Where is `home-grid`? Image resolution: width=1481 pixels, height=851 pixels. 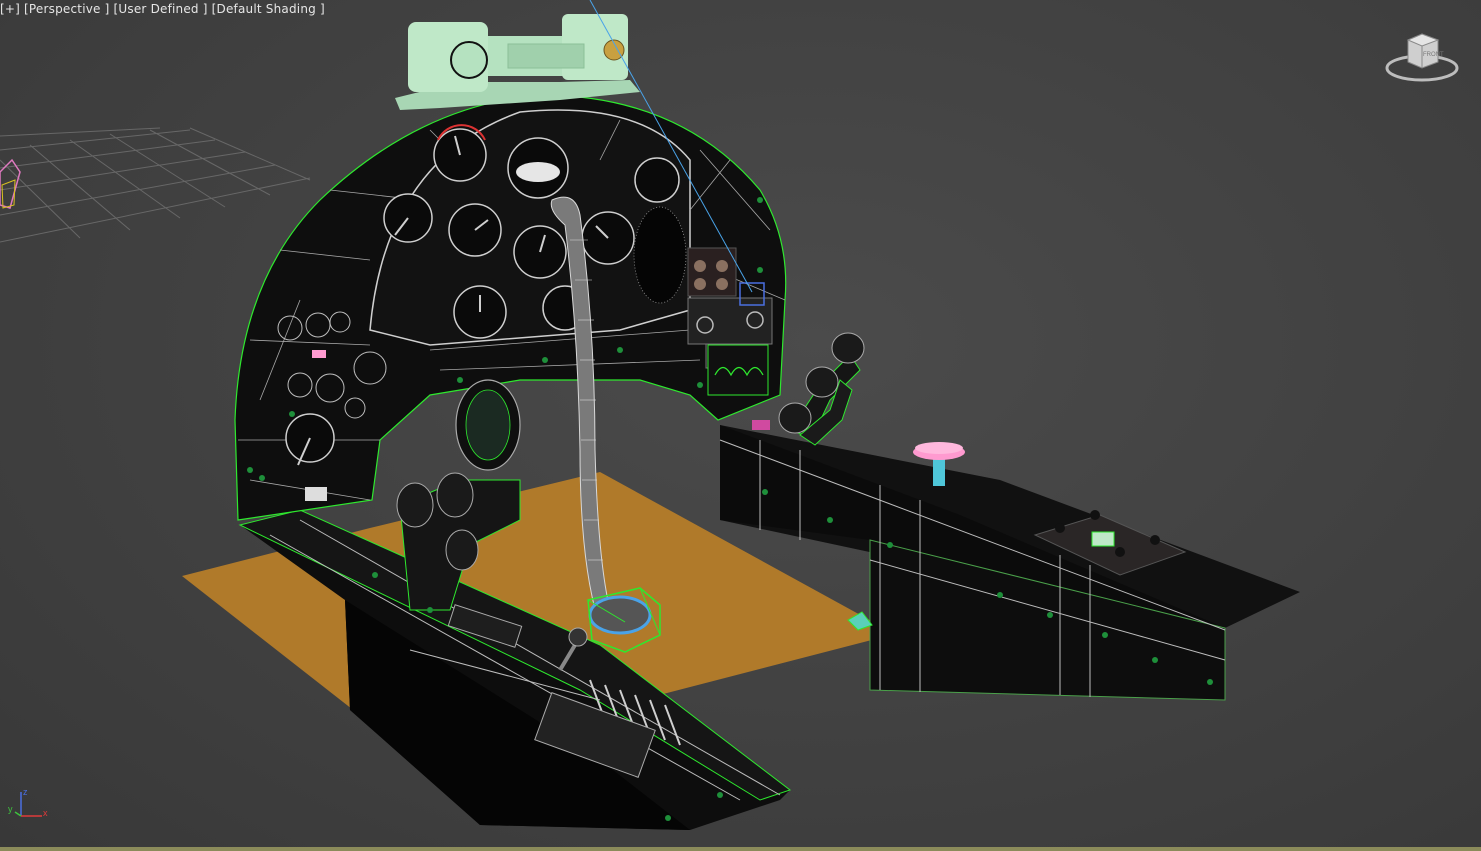
home-grid is located at coordinates (155, 185).